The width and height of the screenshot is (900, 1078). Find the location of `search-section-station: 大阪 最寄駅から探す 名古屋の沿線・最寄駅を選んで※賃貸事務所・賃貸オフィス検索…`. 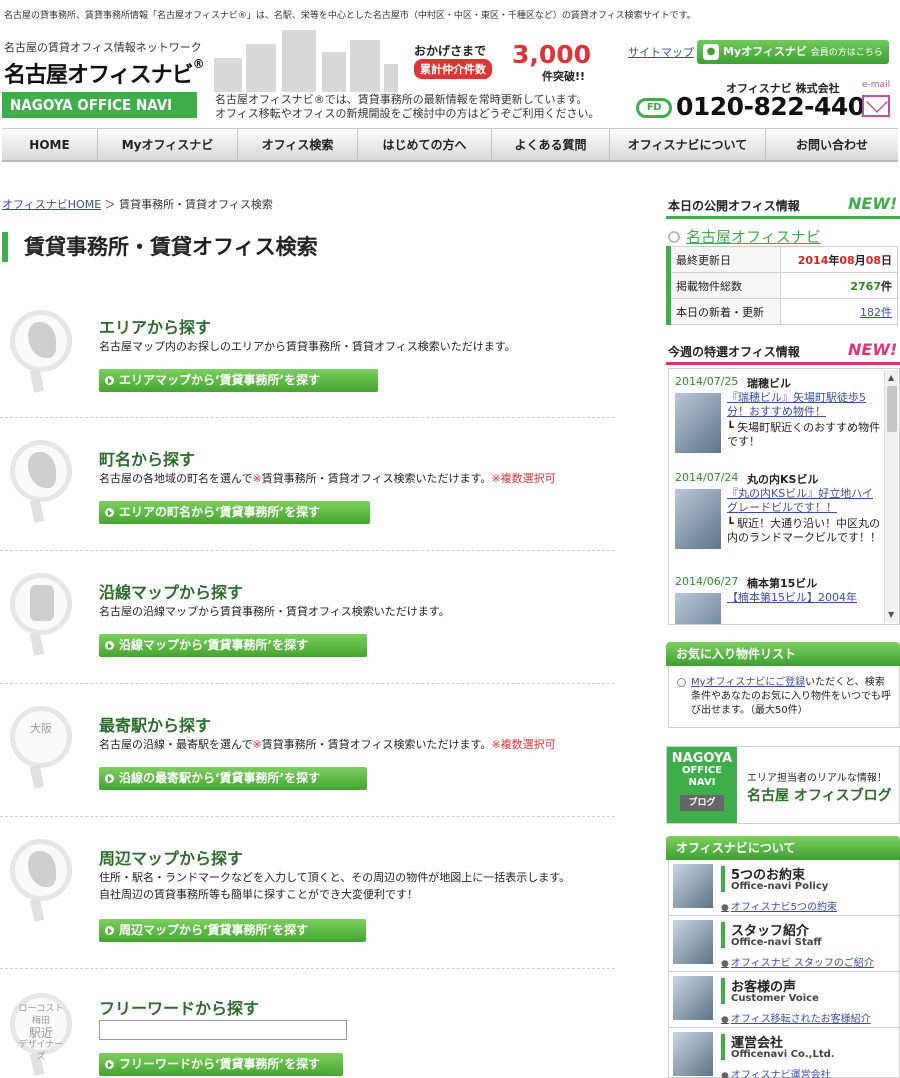

search-section-station: 大阪 最寄駅から探す 名古屋の沿線・最寄駅を選んで※賃貸事務所・賃貸オフィス検索… is located at coordinates (307, 750).